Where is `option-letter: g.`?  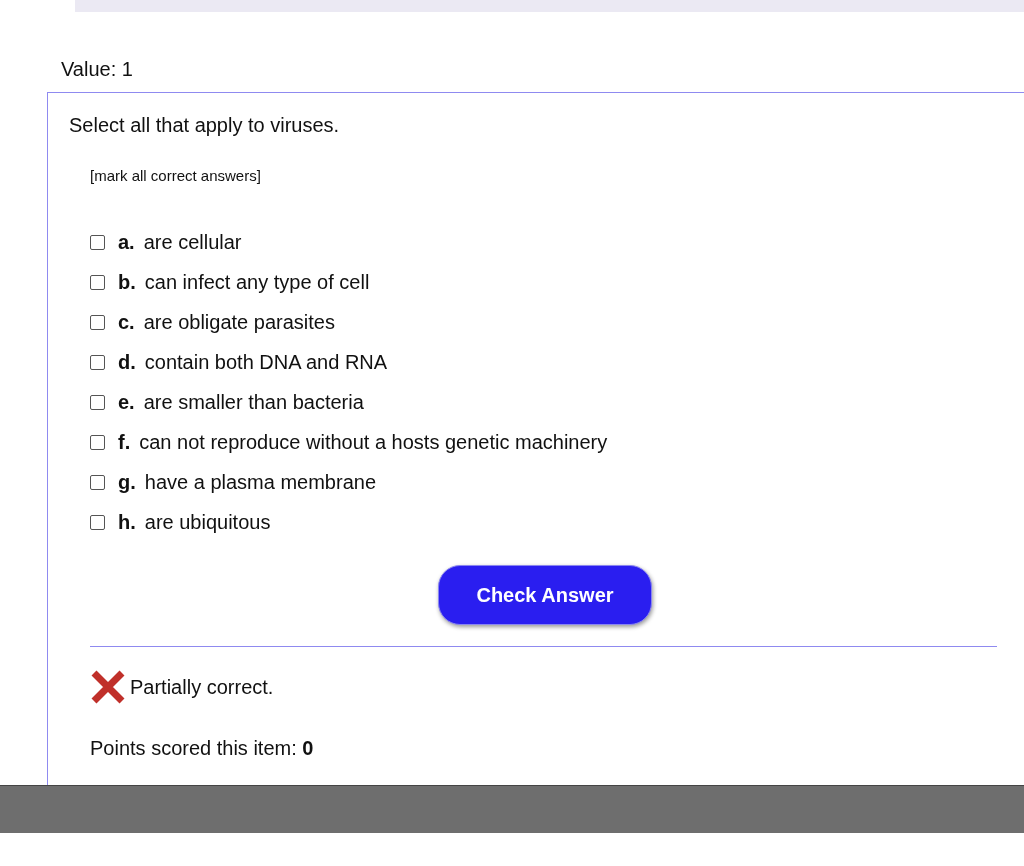
option-letter: g. is located at coordinates (127, 482).